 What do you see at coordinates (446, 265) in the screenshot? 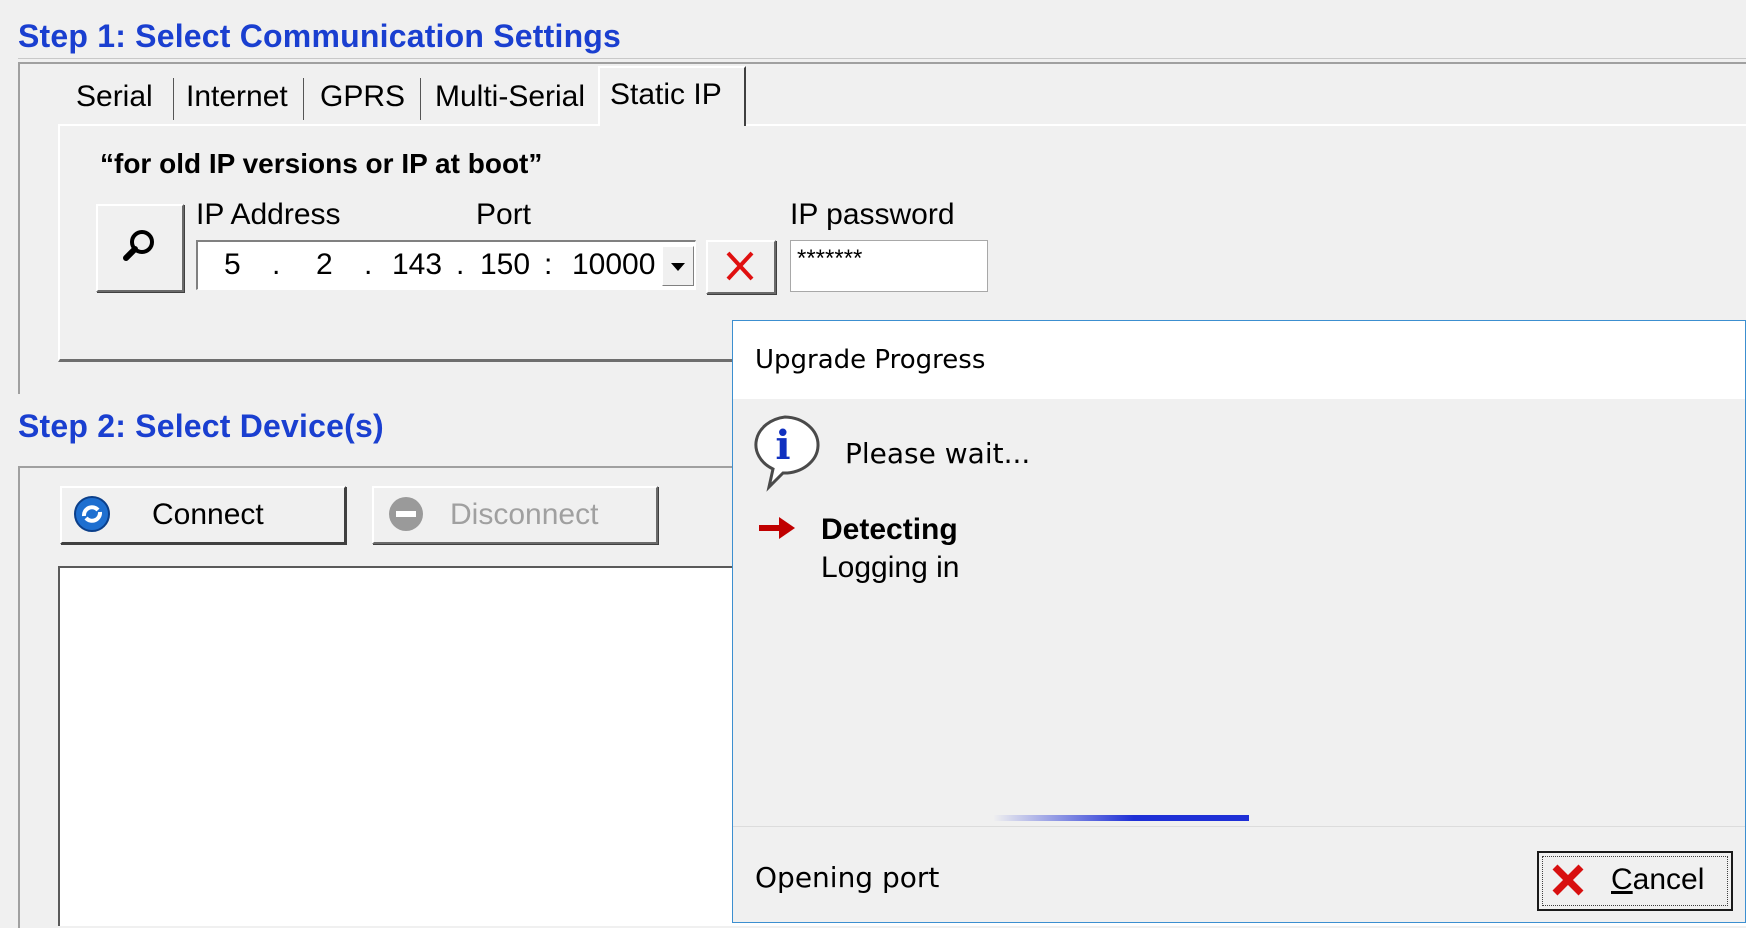
I see `ip-address-input: 5 . 2 . 143 . 150 : 10000` at bounding box center [446, 265].